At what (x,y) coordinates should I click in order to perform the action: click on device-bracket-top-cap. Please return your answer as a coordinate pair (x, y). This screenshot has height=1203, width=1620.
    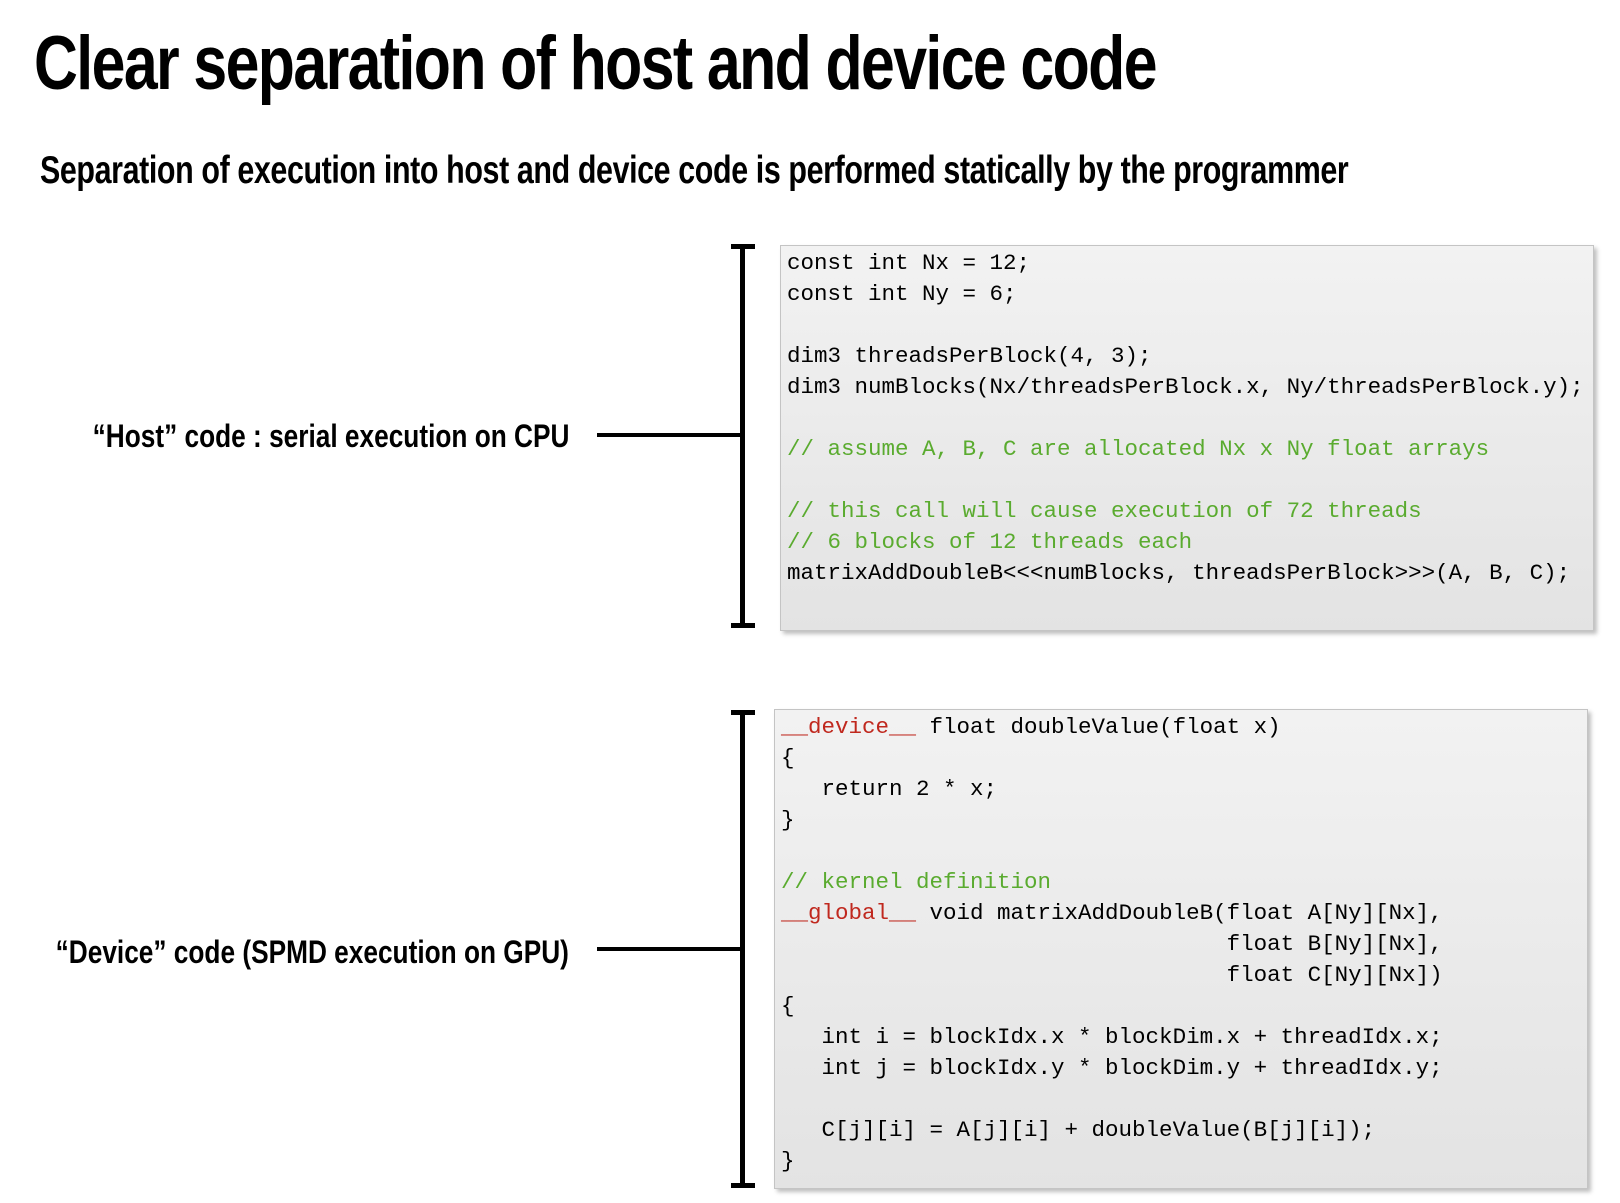
    Looking at the image, I should click on (743, 712).